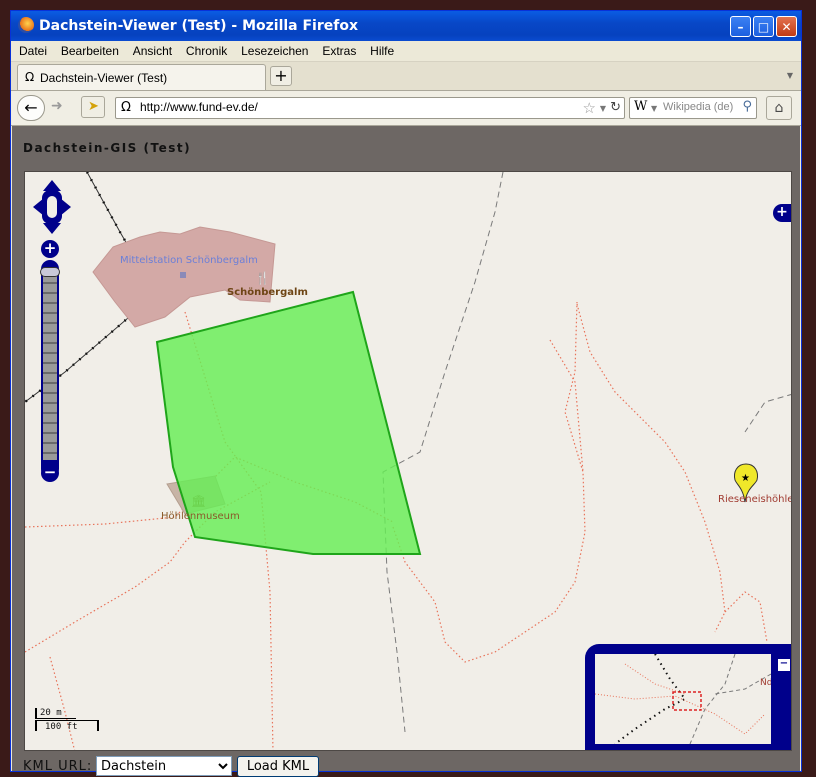 The width and height of the screenshot is (816, 777). I want to click on overview-cableway, so click(650, 699).